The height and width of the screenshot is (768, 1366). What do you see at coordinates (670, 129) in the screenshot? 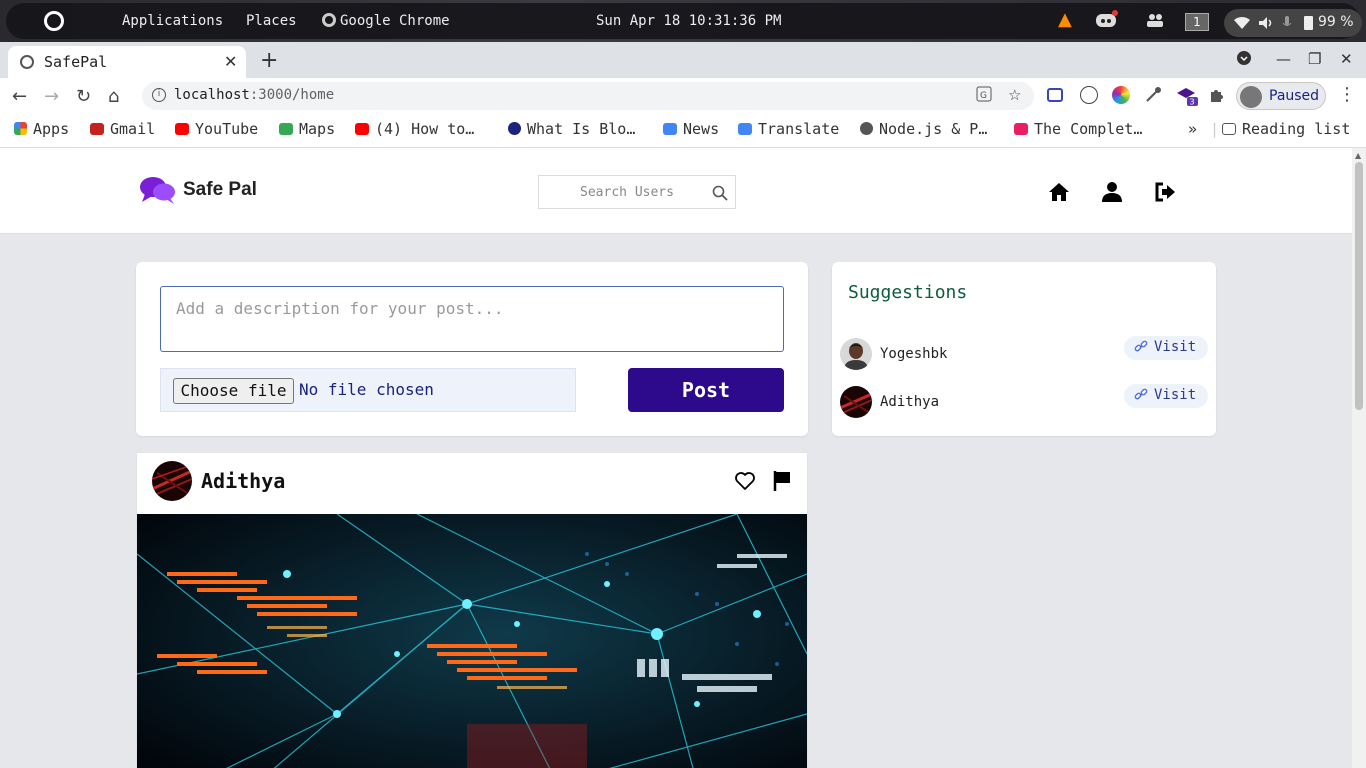
I see `news-icon` at bounding box center [670, 129].